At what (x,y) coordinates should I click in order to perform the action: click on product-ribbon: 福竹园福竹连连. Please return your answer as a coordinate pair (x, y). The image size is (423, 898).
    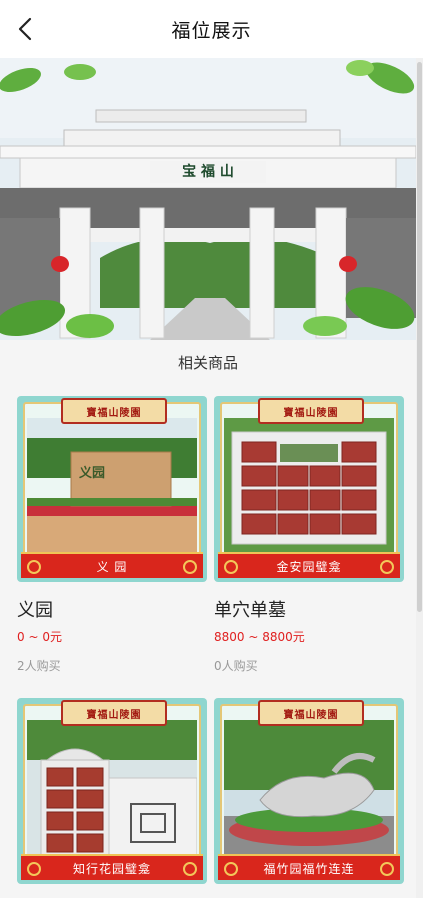
    Looking at the image, I should click on (309, 867).